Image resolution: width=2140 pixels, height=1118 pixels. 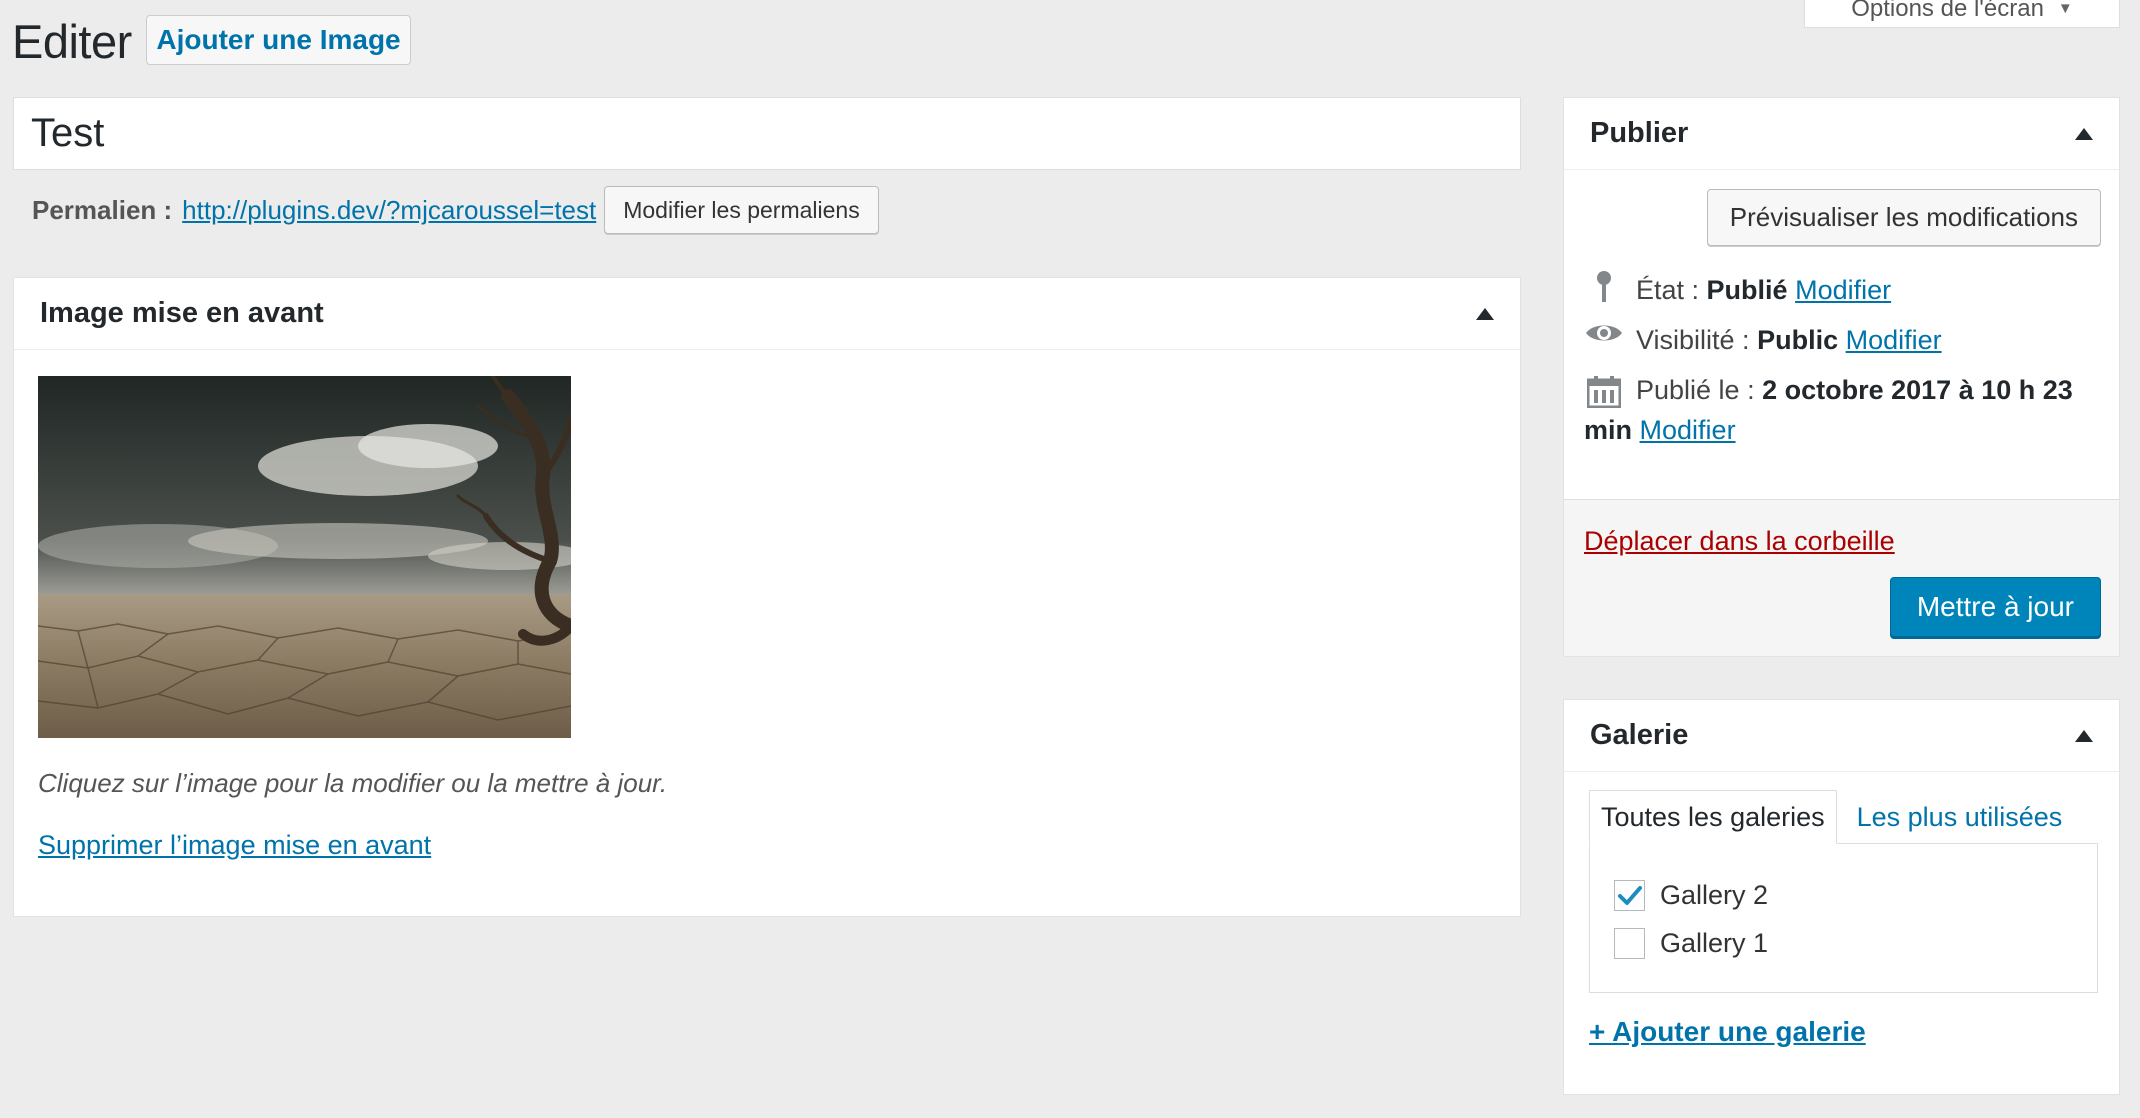 I want to click on featured-image, so click(x=304, y=557).